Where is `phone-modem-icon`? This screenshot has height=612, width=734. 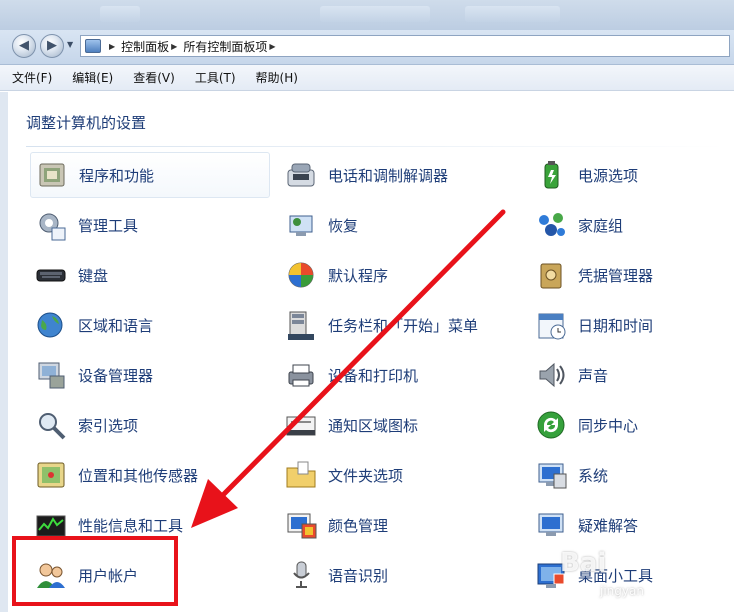 phone-modem-icon is located at coordinates (301, 175).